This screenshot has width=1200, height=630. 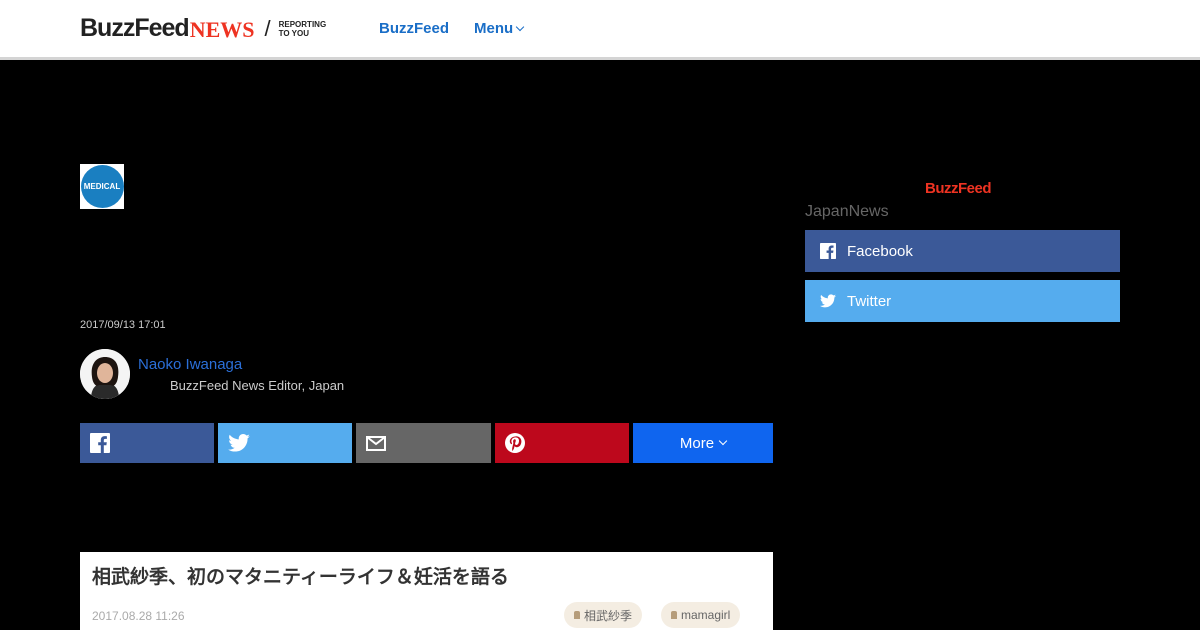 What do you see at coordinates (414, 28) in the screenshot?
I see `nav-buzzfeed-link: BuzzFeed` at bounding box center [414, 28].